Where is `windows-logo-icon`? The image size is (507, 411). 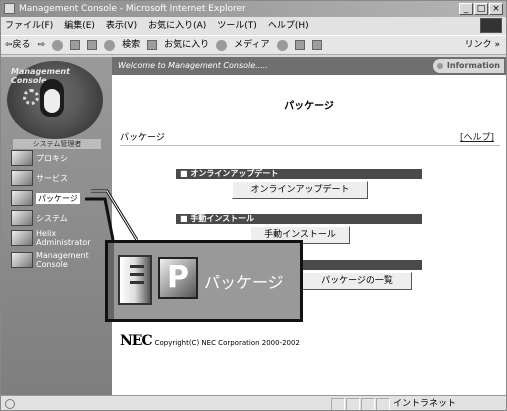 windows-logo-icon is located at coordinates (491, 25).